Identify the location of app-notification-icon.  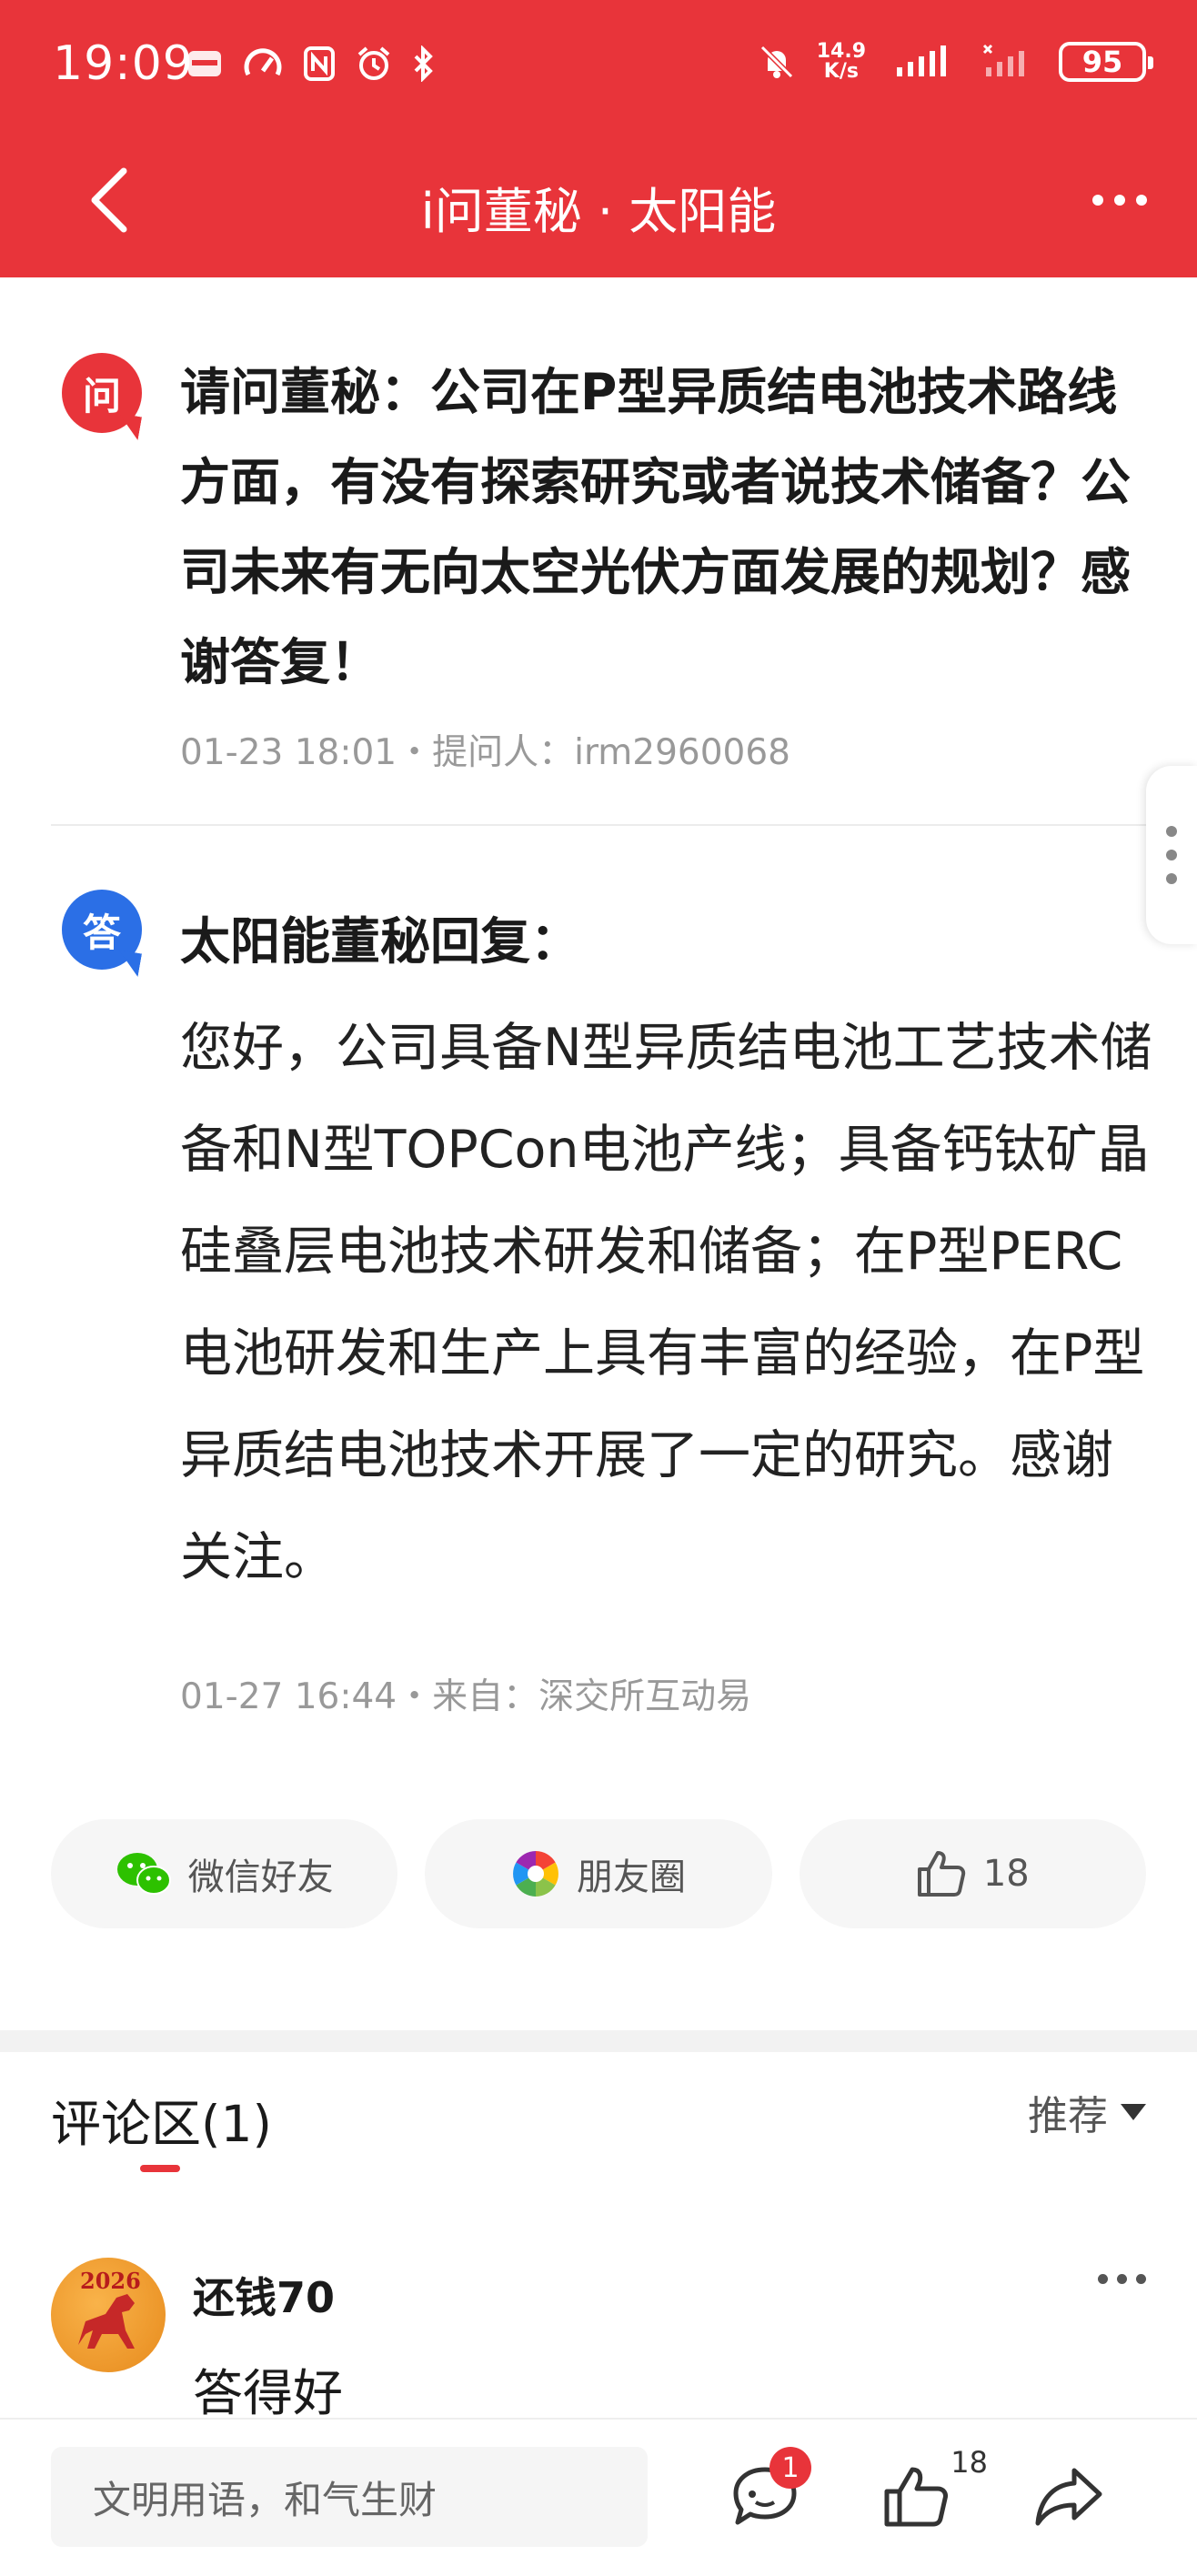
(204, 63).